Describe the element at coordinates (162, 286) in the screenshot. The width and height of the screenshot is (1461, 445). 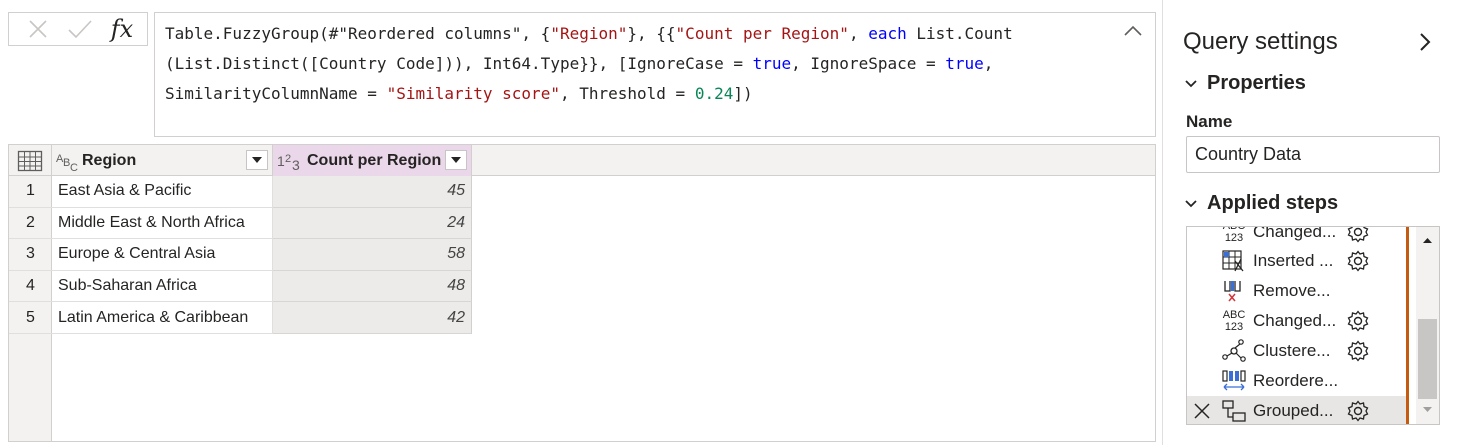
I see `cell-region: Sub-Saharan Africa` at that location.